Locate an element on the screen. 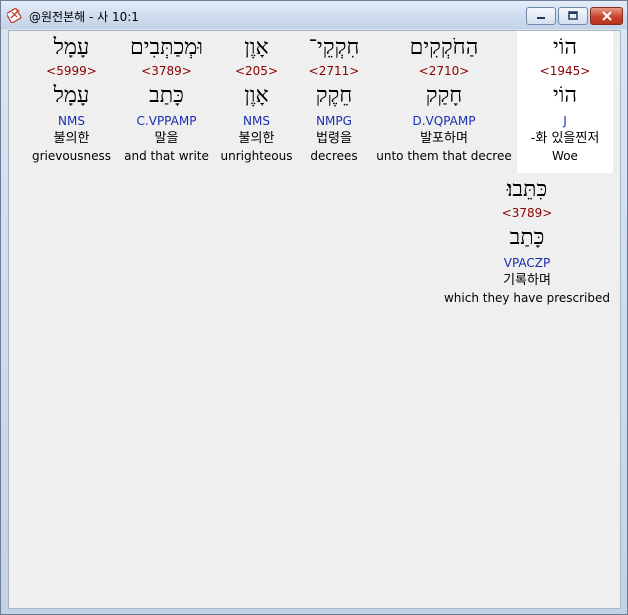  word-cell: חִקְקֵי־ <2711> חֵקֶק NMPG 법령을 decrees is located at coordinates (334, 102).